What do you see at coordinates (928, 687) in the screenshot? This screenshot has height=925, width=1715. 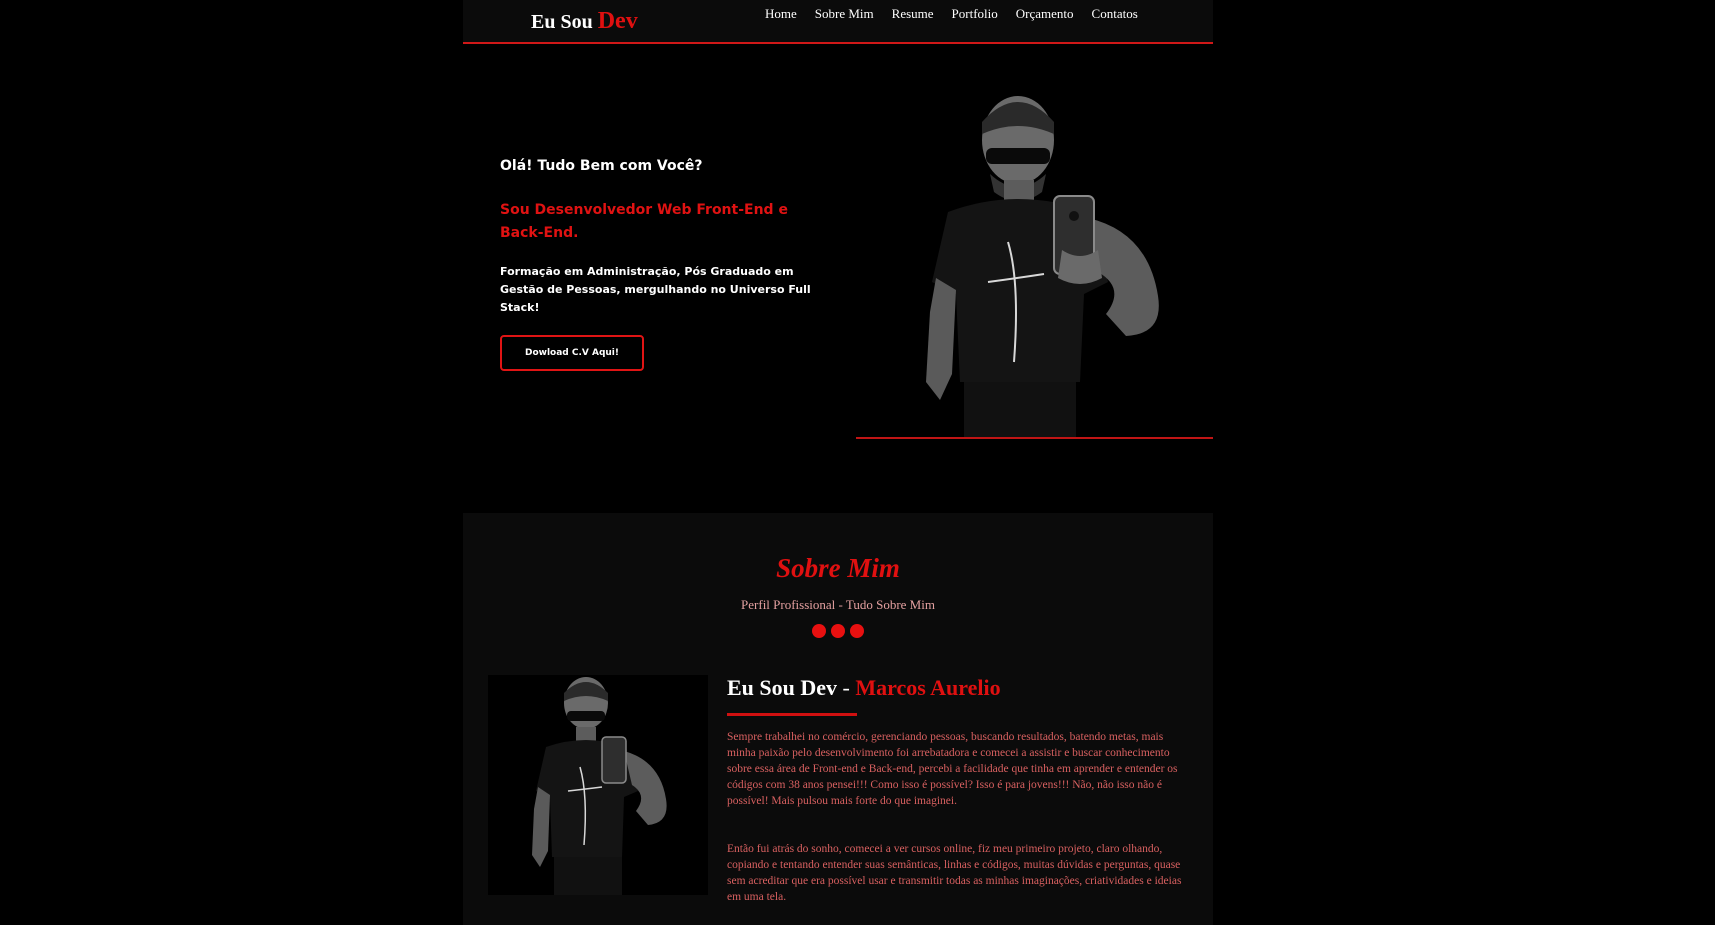 I see `about-heading-name: Marcos Aurelio` at bounding box center [928, 687].